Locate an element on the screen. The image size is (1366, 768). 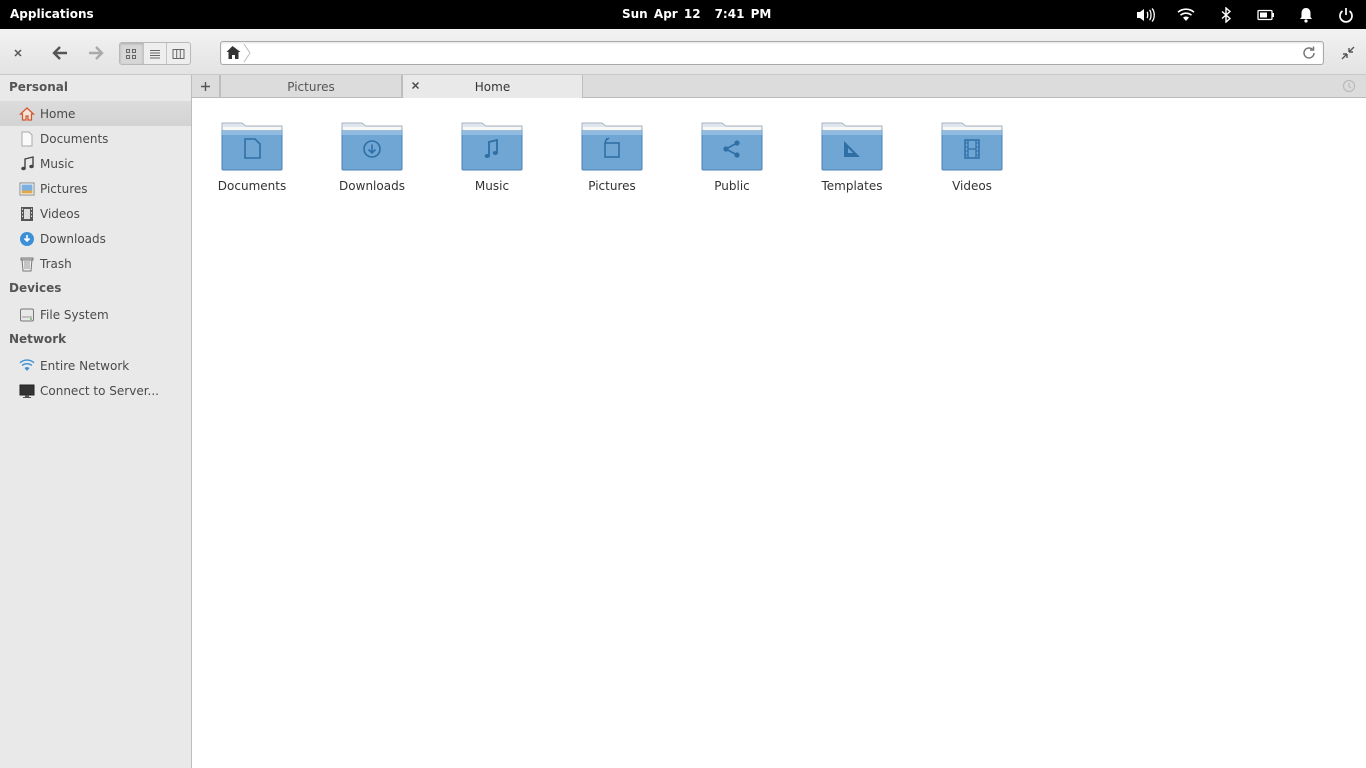
arrow-left-icon is located at coordinates (59, 53).